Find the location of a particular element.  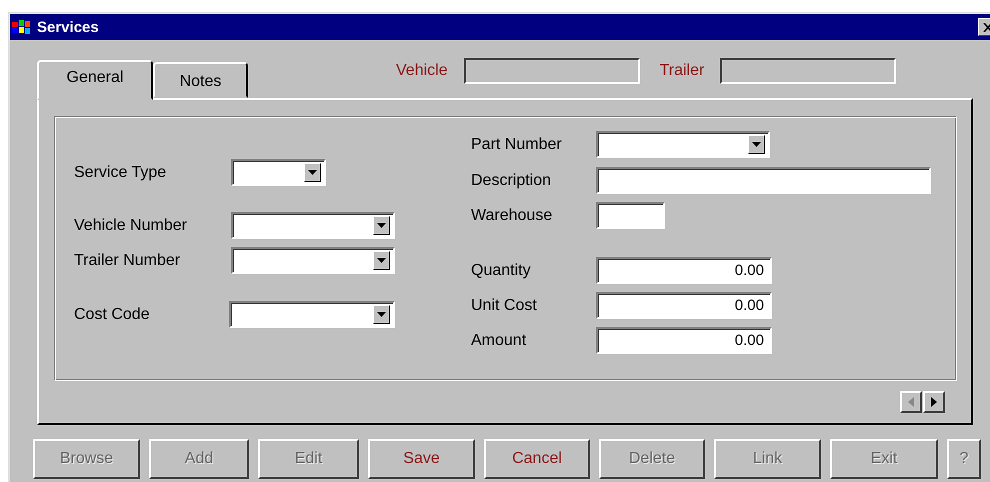

action-button: Cancel is located at coordinates (537, 459).